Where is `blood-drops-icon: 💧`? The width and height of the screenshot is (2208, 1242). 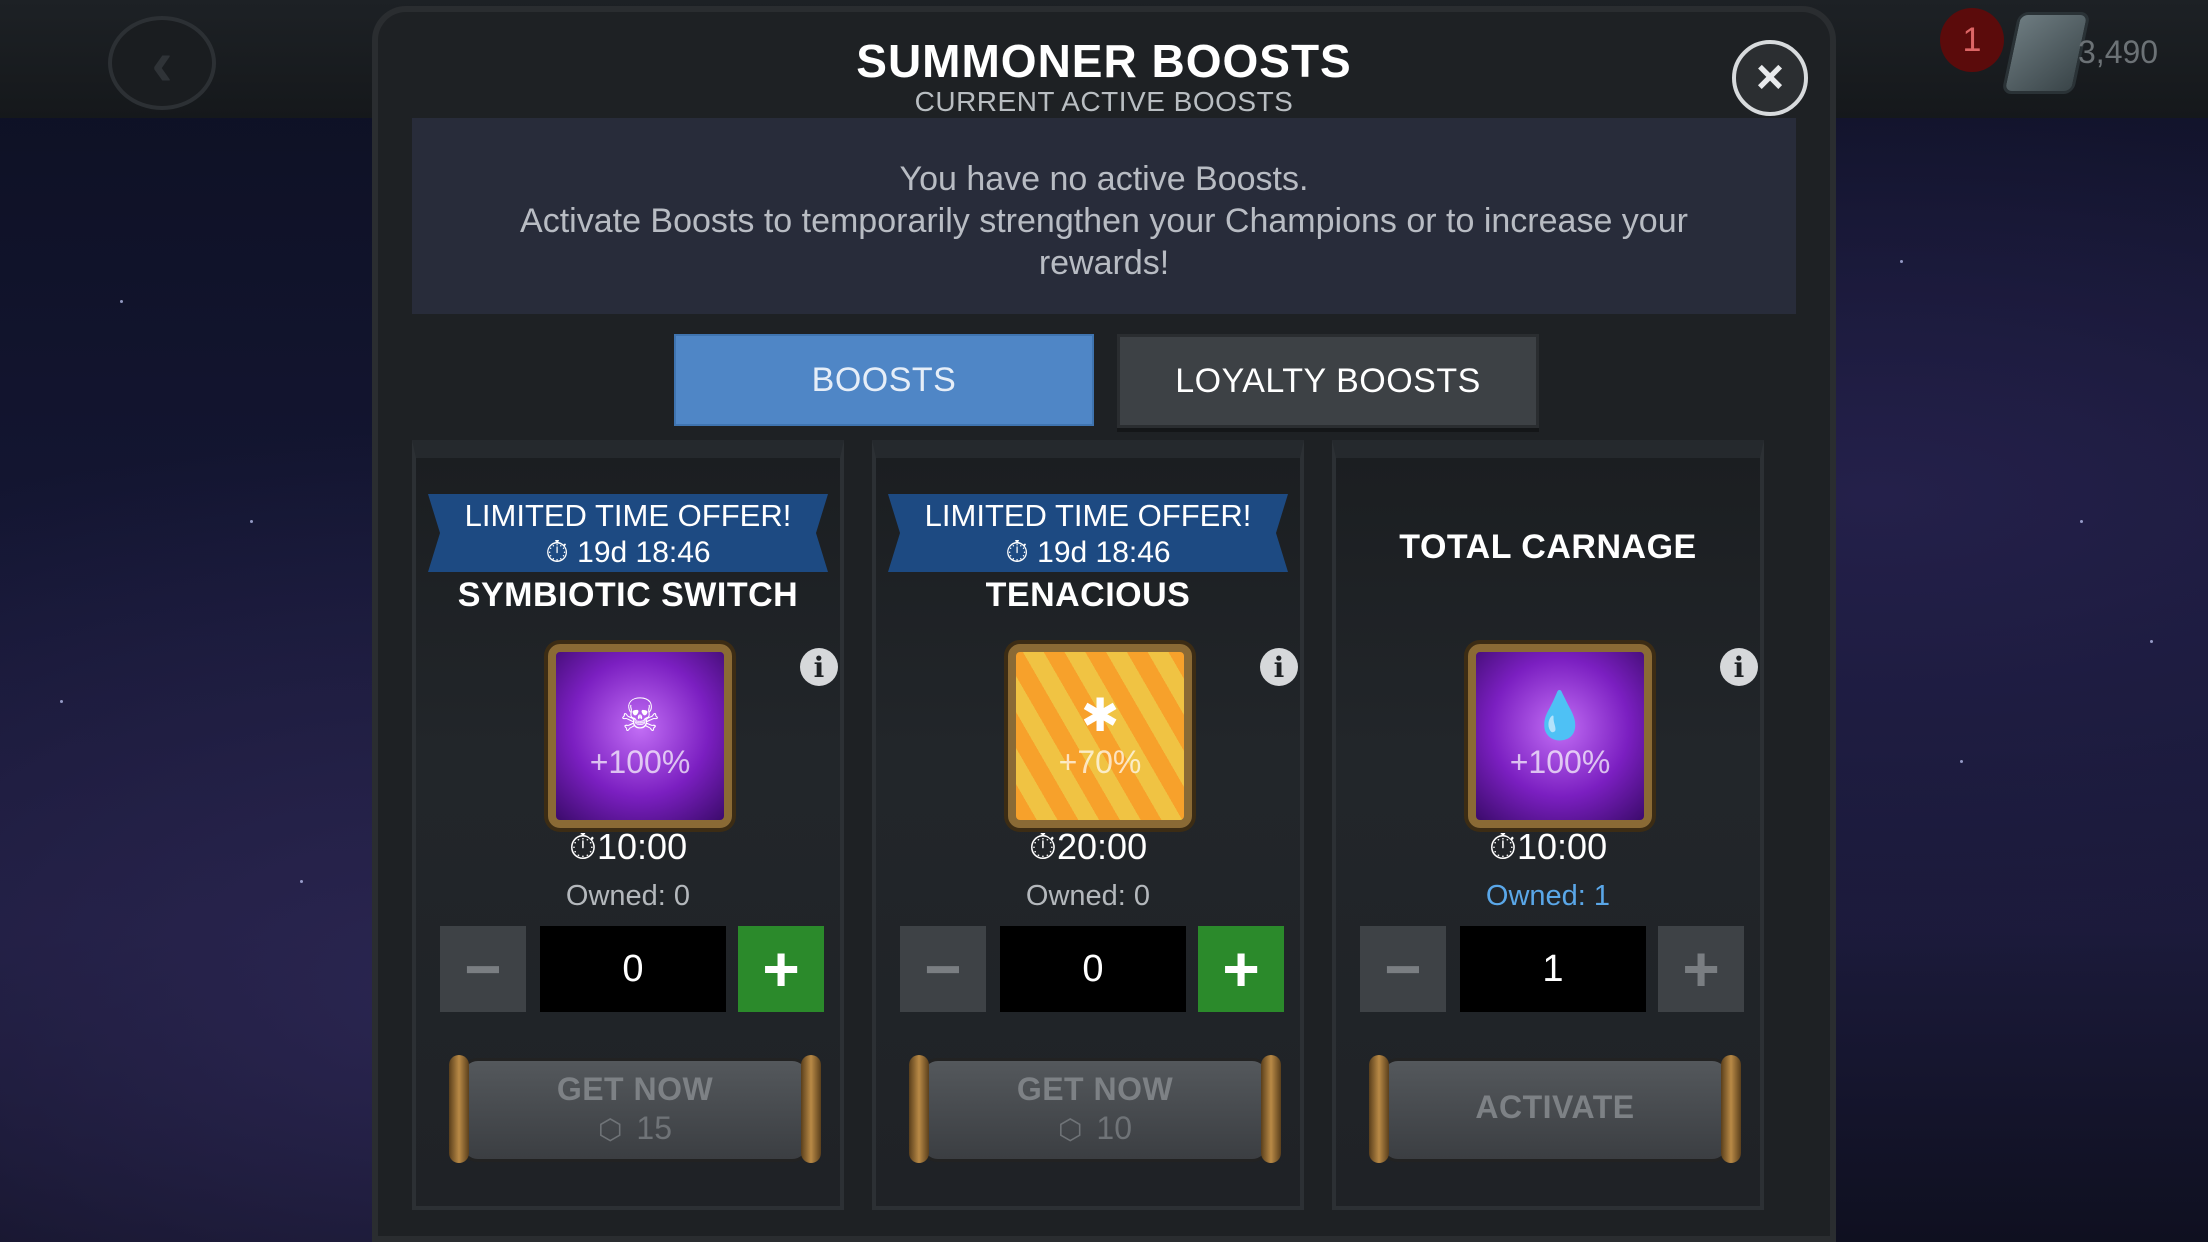 blood-drops-icon: 💧 is located at coordinates (1560, 714).